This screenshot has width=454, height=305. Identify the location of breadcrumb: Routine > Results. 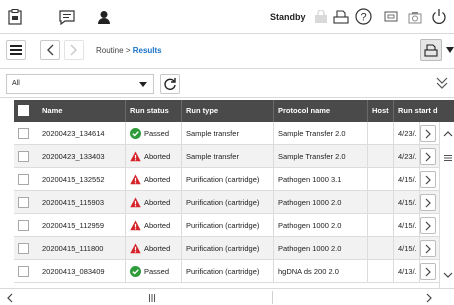
(129, 50).